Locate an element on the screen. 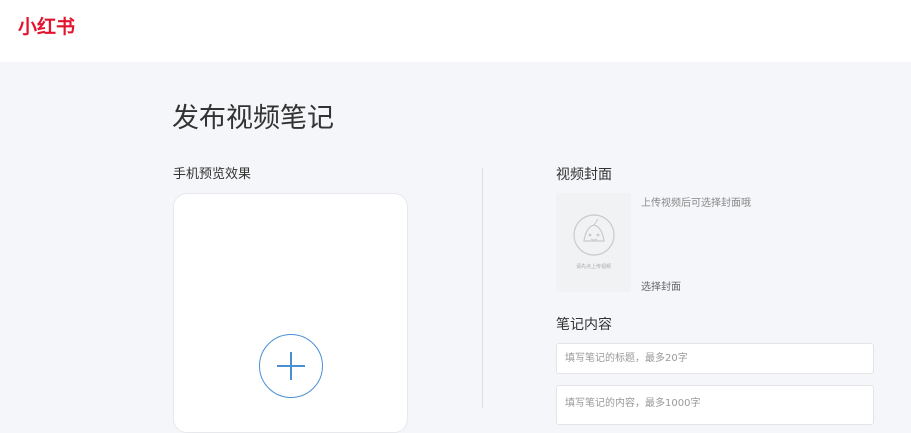 The image size is (911, 433). placeholder-mascot-icon is located at coordinates (593, 235).